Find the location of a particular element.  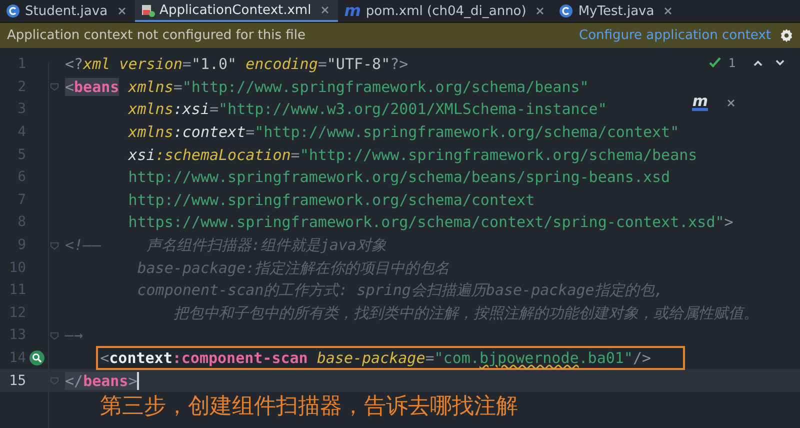

code-line: 把包中和子包中的所有类，找到类中的注解，按照注解的功能创建对象，或给属性赋值。 is located at coordinates (465, 312).